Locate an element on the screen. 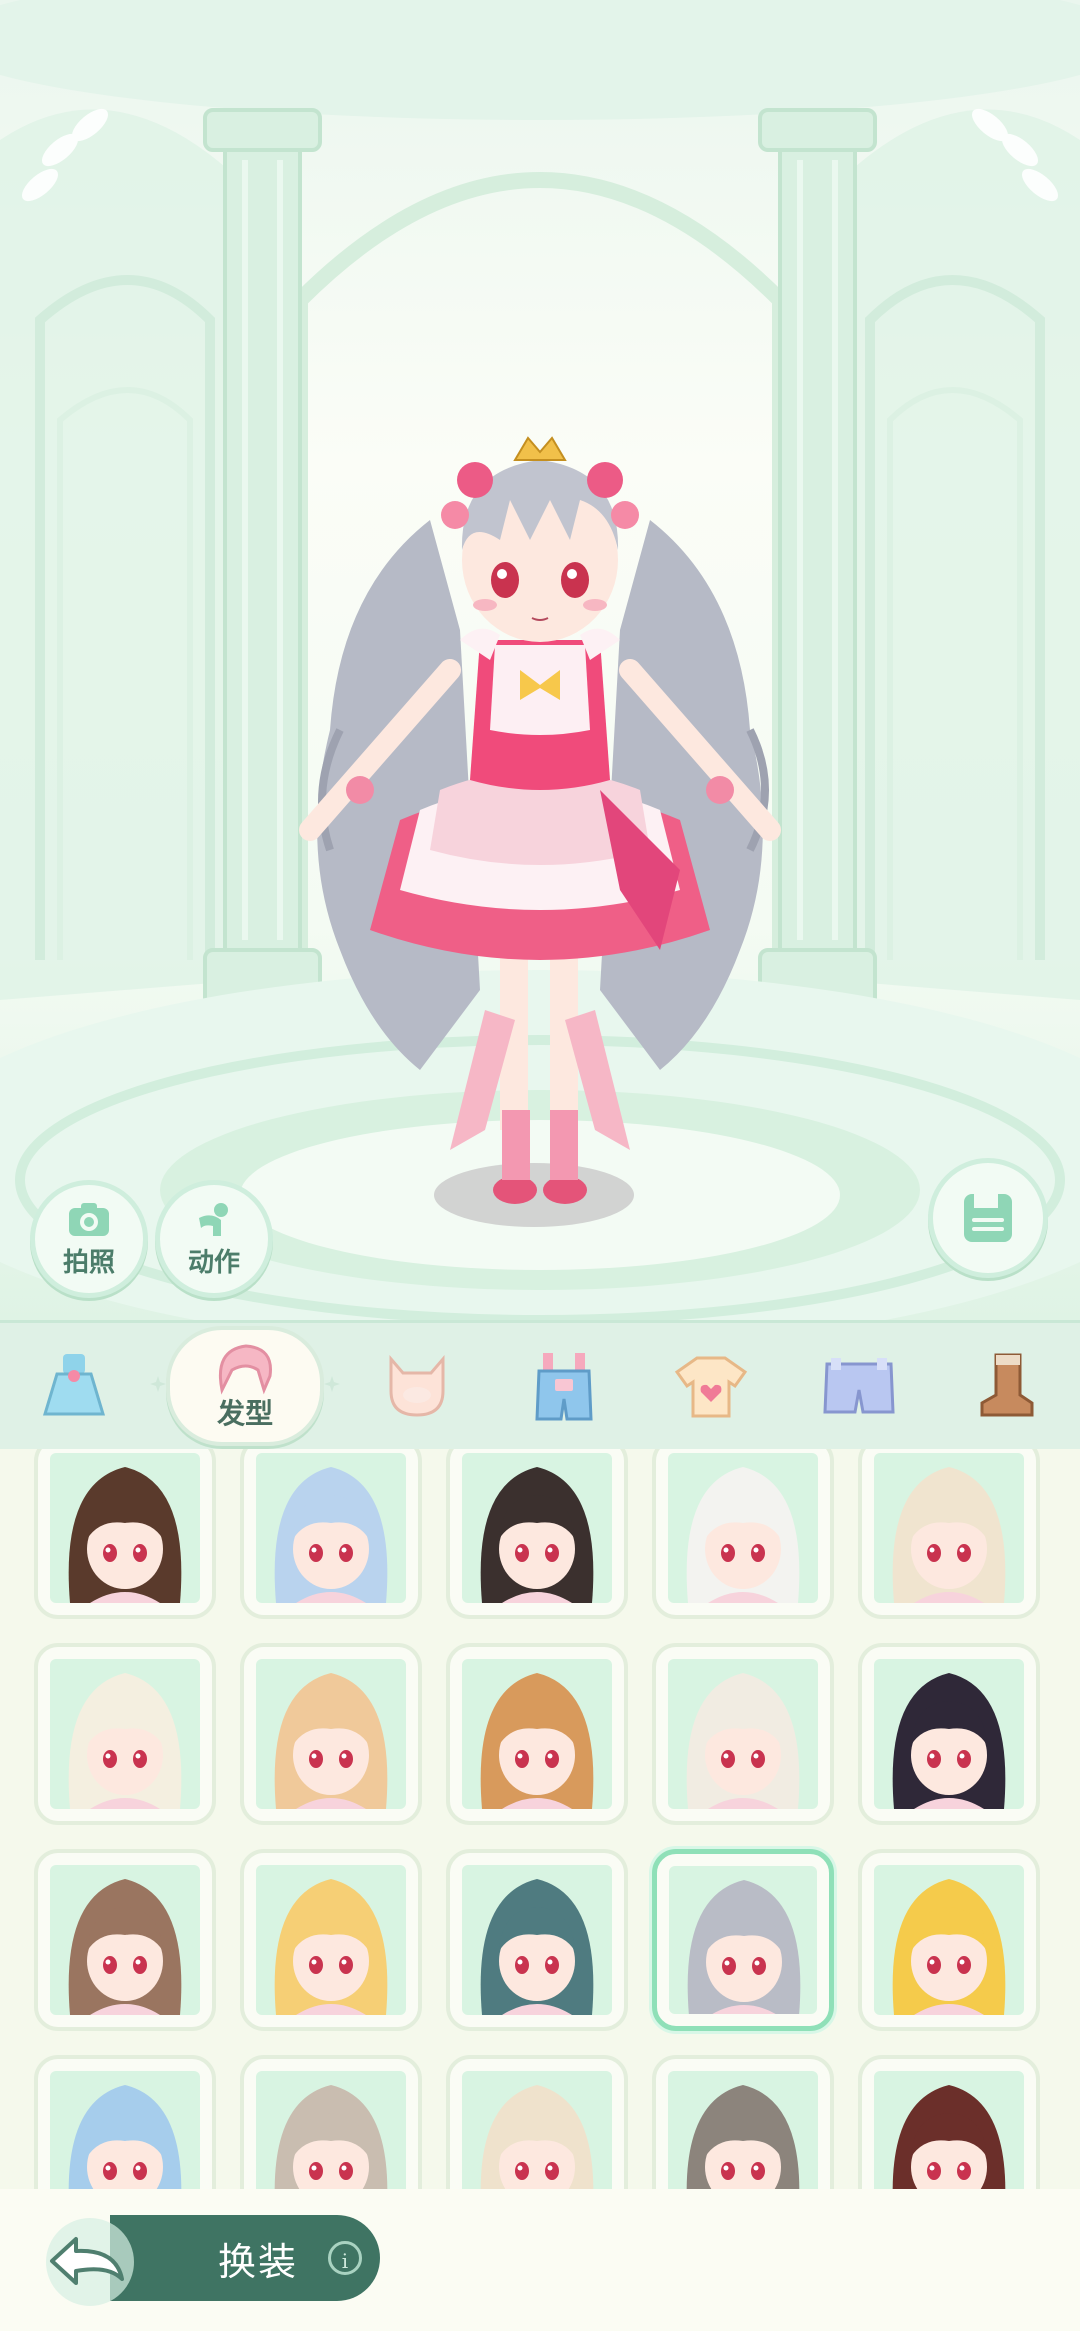 This screenshot has height=2331, width=1080. tshirt-icon is located at coordinates (711, 1387).